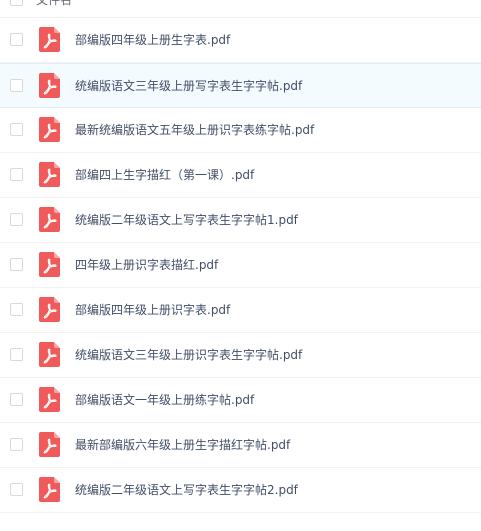 The width and height of the screenshot is (481, 531). I want to click on file-name-link: 部编版四年级上册识字表.pdf, so click(152, 309).